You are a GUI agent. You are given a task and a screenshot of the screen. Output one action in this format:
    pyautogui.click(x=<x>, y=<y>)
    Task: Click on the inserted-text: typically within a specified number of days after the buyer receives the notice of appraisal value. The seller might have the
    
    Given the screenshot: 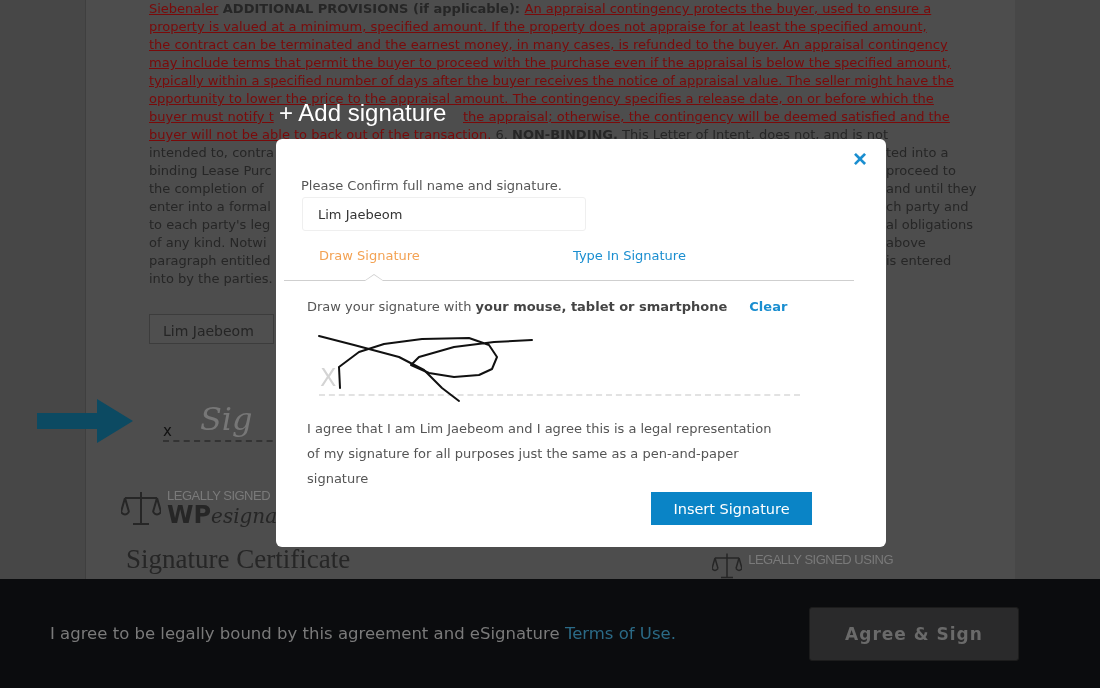 What is the action you would take?
    pyautogui.click(x=551, y=80)
    